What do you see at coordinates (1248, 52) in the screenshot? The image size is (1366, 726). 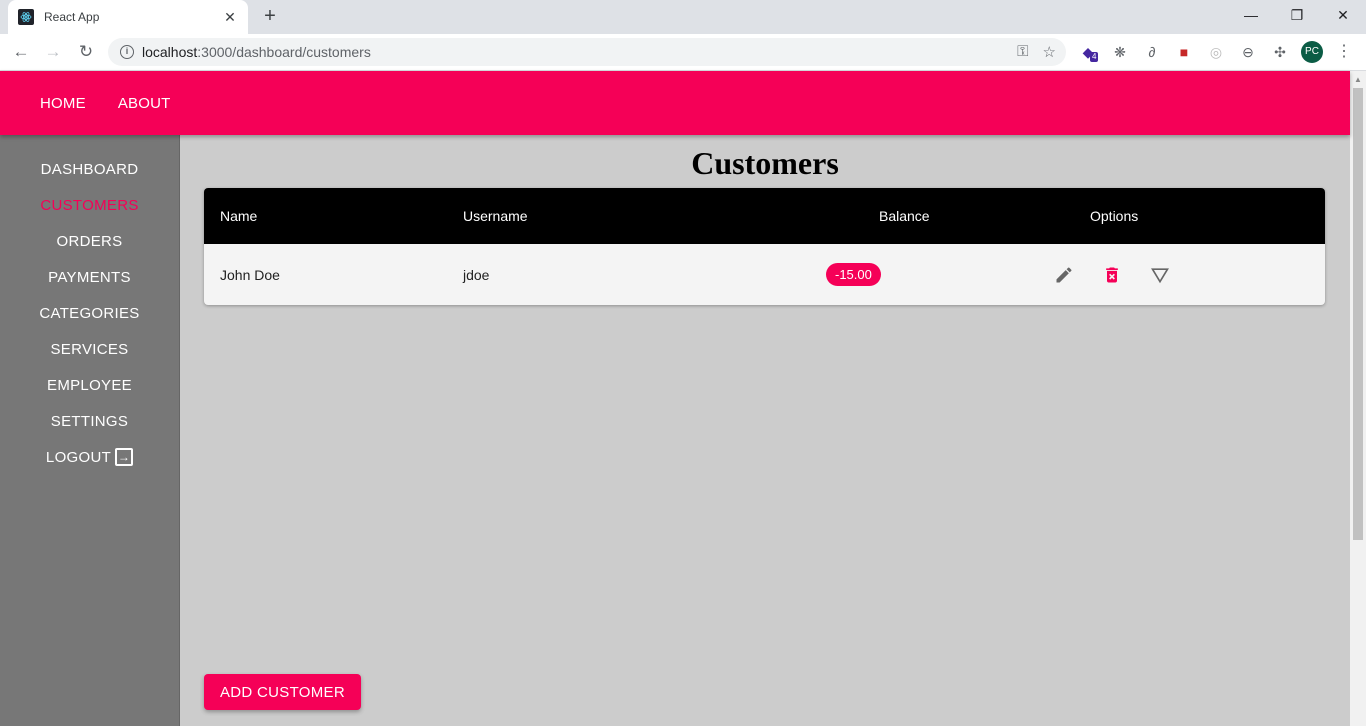 I see `extension-code-icon: ⊖` at bounding box center [1248, 52].